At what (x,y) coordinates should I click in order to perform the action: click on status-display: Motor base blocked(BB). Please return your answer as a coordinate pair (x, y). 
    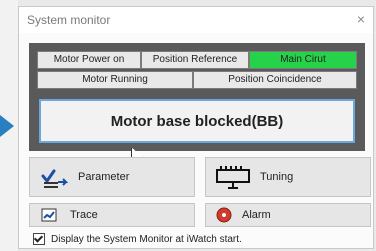
    Looking at the image, I should click on (197, 121).